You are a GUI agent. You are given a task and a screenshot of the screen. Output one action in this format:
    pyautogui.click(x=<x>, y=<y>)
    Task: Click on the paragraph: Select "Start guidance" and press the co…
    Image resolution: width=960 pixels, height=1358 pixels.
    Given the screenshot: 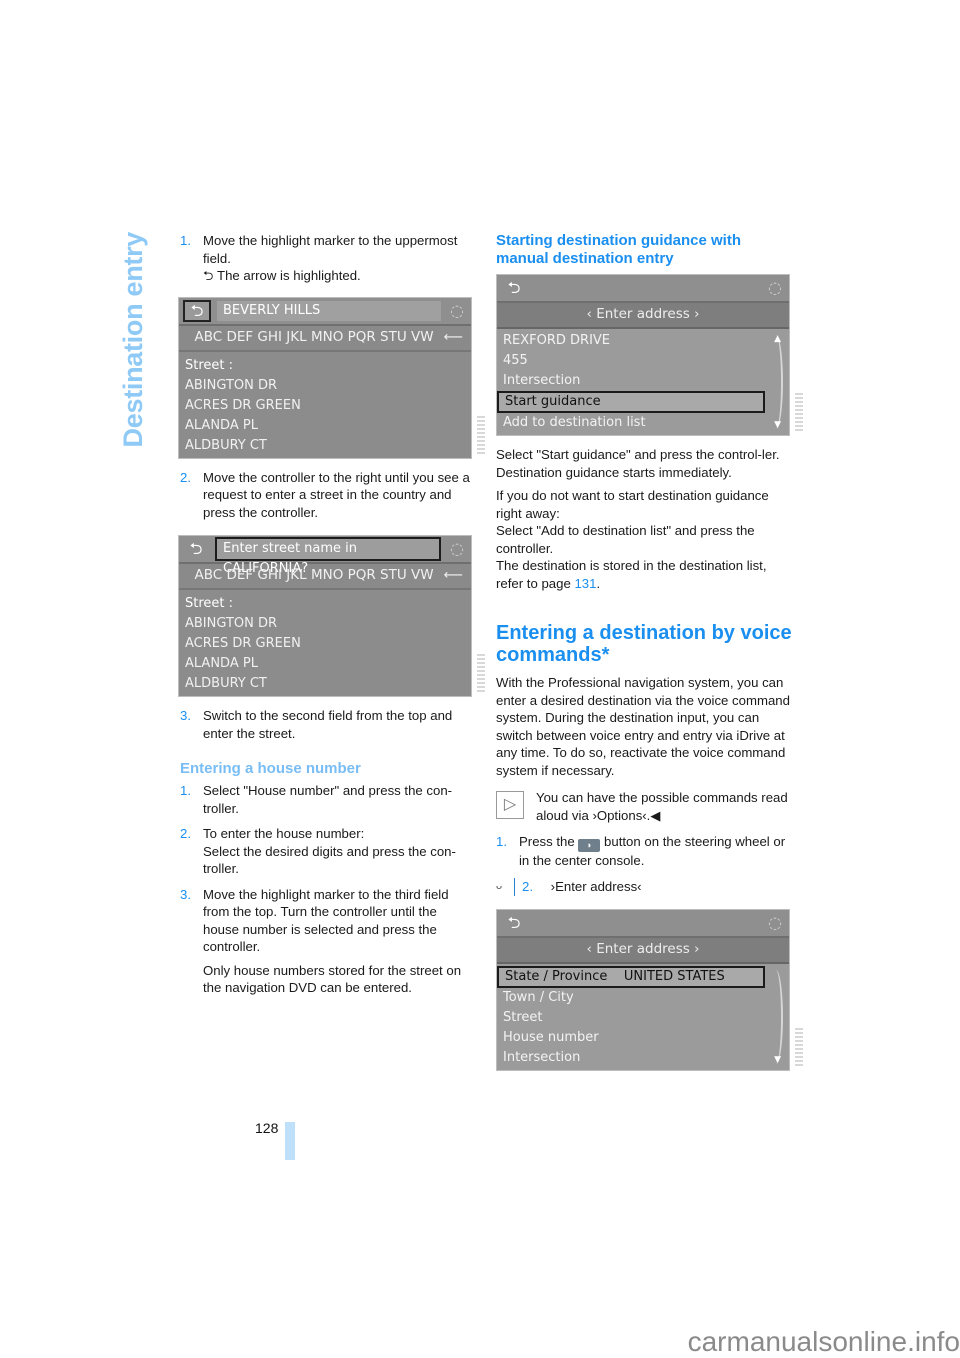 What is the action you would take?
    pyautogui.click(x=638, y=454)
    